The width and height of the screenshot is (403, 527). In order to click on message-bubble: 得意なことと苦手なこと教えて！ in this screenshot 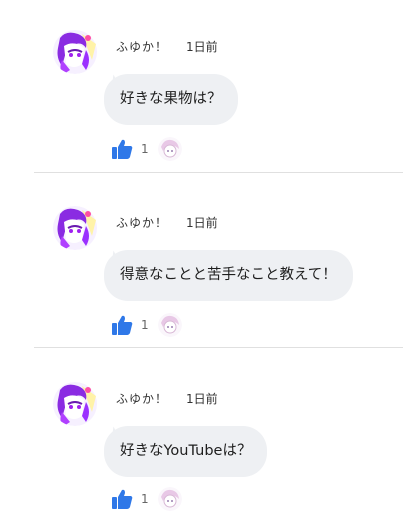, I will do `click(228, 275)`.